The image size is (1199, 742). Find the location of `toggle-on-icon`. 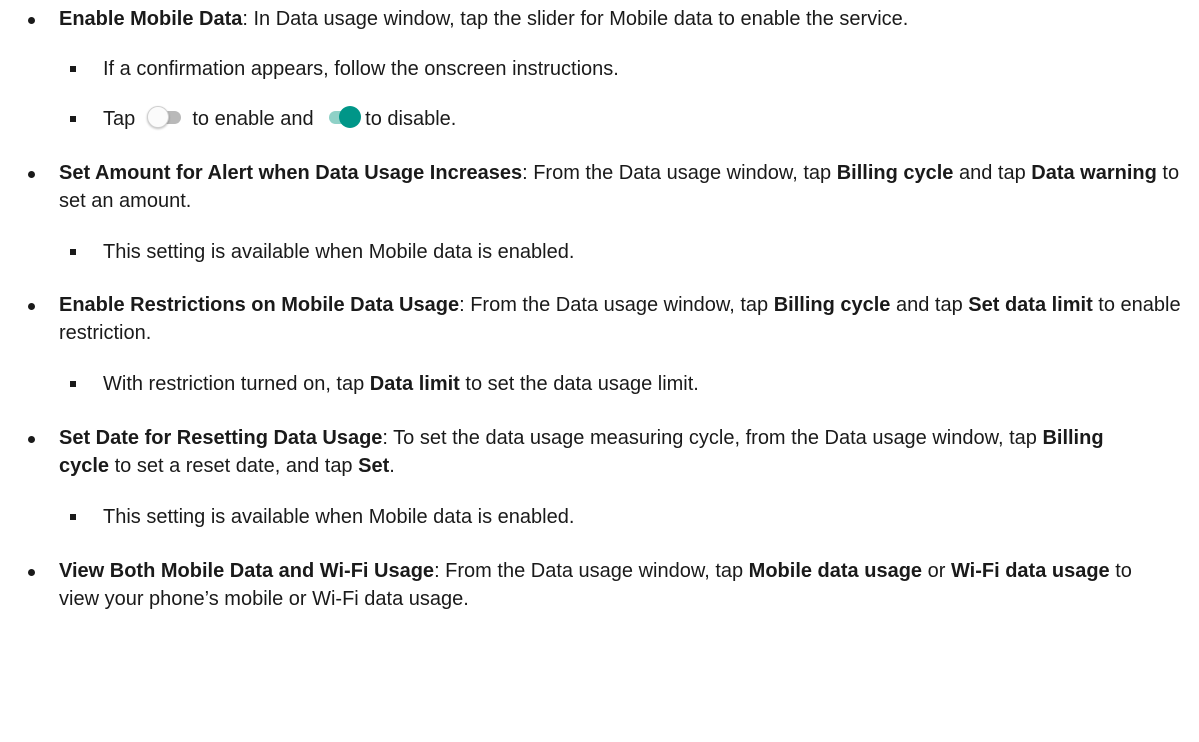

toggle-on-icon is located at coordinates (343, 117).